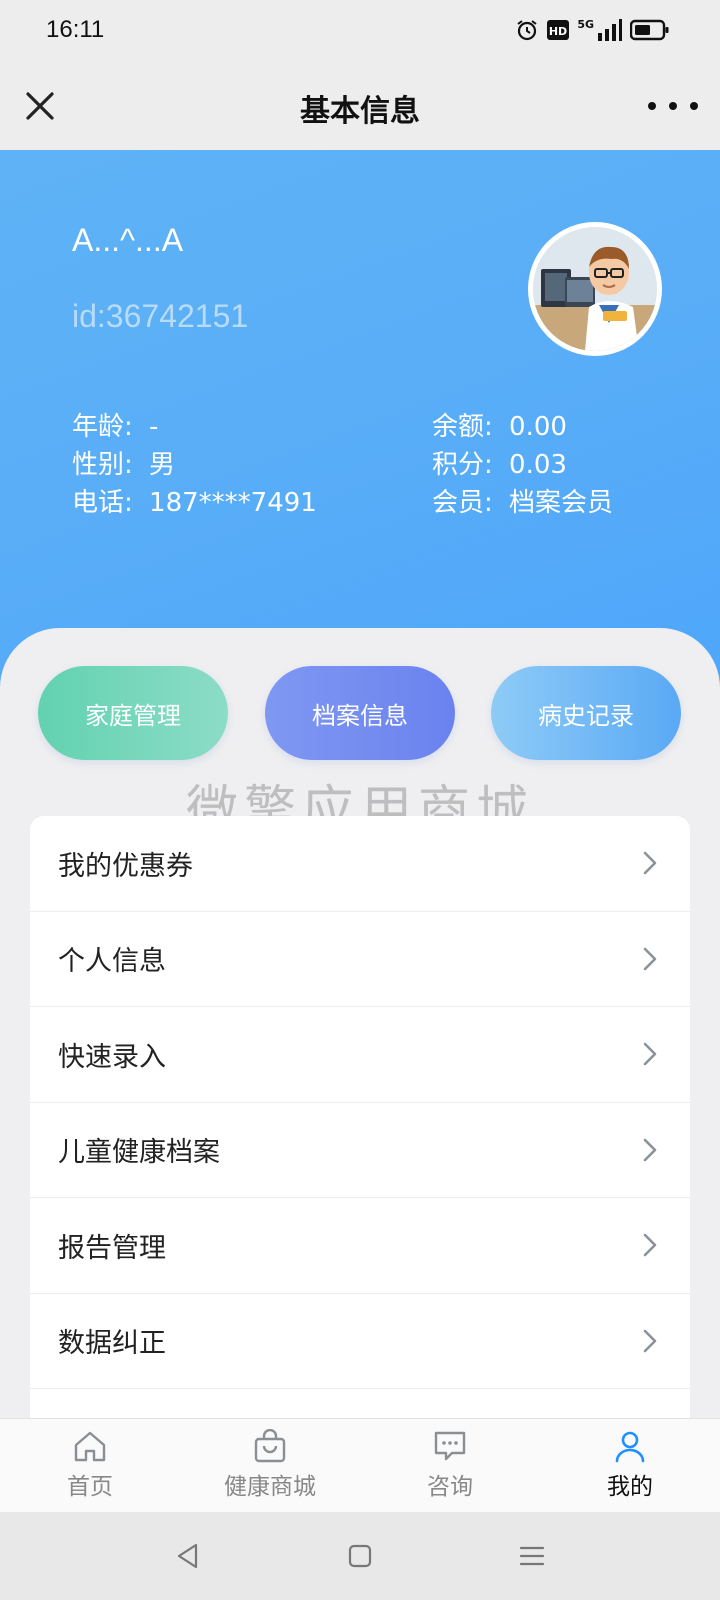 This screenshot has width=720, height=1600. What do you see at coordinates (360, 111) in the screenshot?
I see `page-title: 基本信息` at bounding box center [360, 111].